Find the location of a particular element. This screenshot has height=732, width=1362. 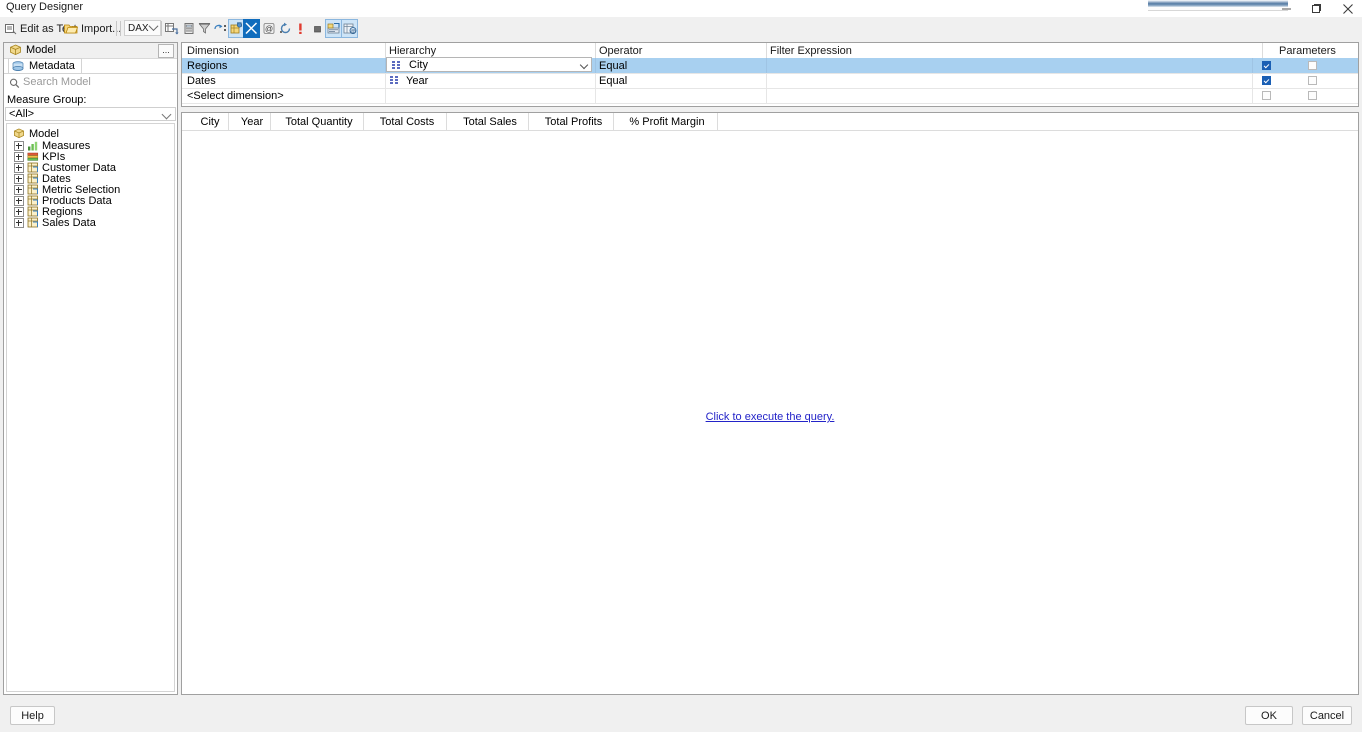

help-button: Help is located at coordinates (32, 715).